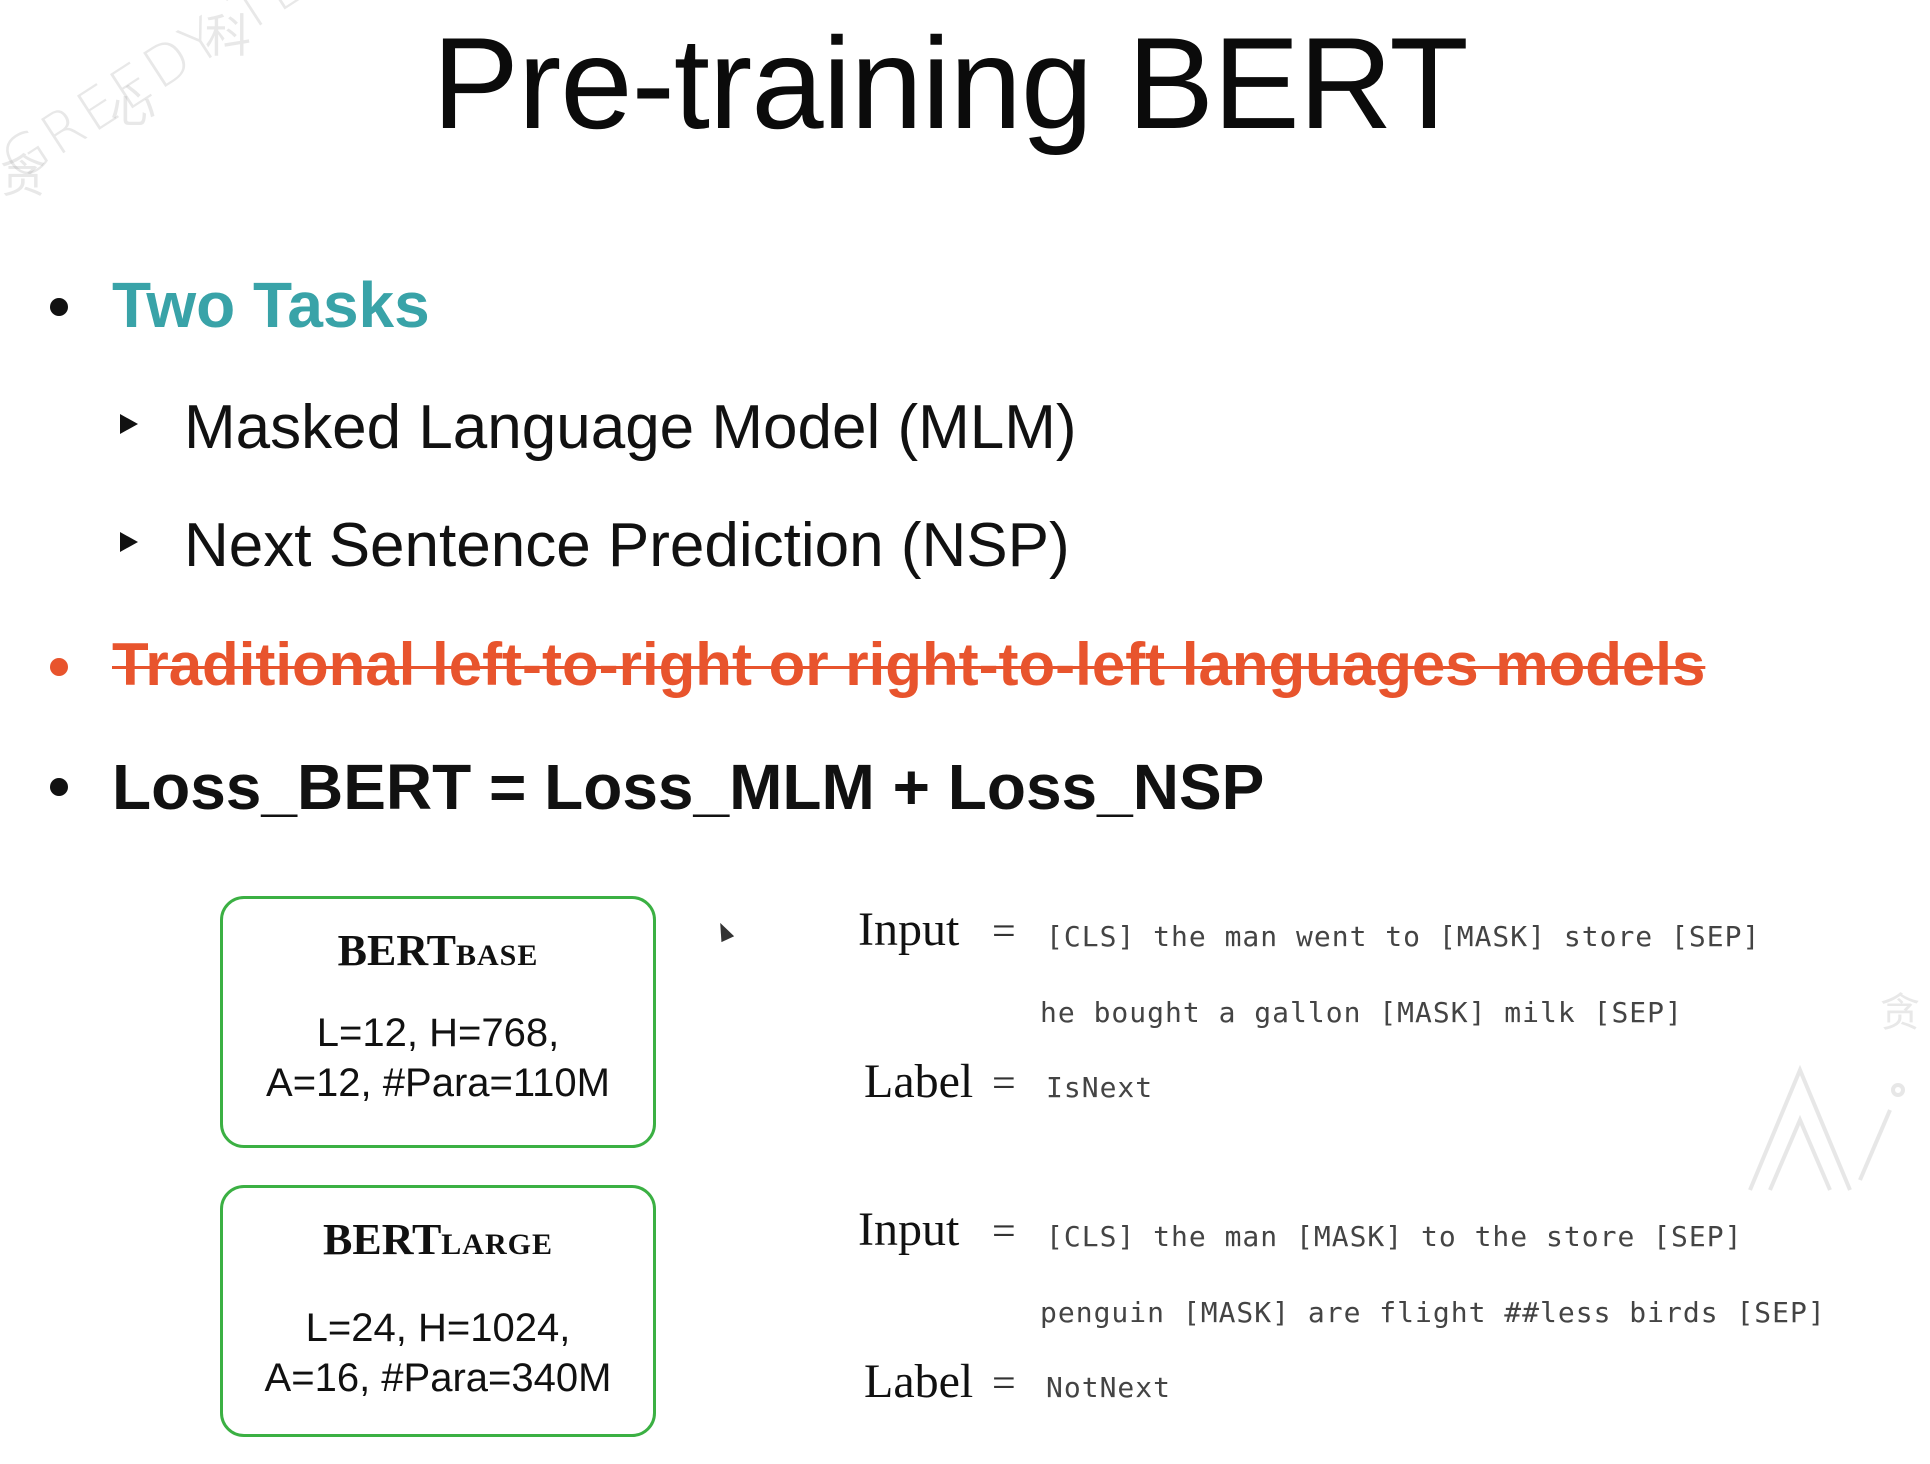 The width and height of the screenshot is (1930, 1464). What do you see at coordinates (438, 1083) in the screenshot?
I see `bert-base-params-line2: A=12, #Para=110M` at bounding box center [438, 1083].